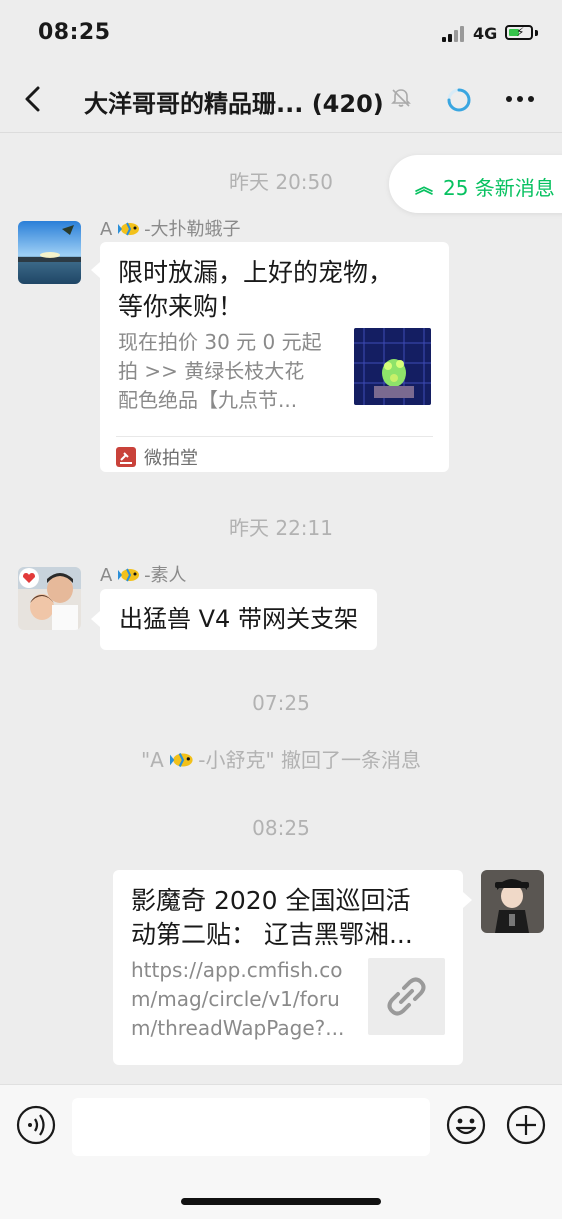  What do you see at coordinates (392, 366) in the screenshot?
I see `coral-thumbnail` at bounding box center [392, 366].